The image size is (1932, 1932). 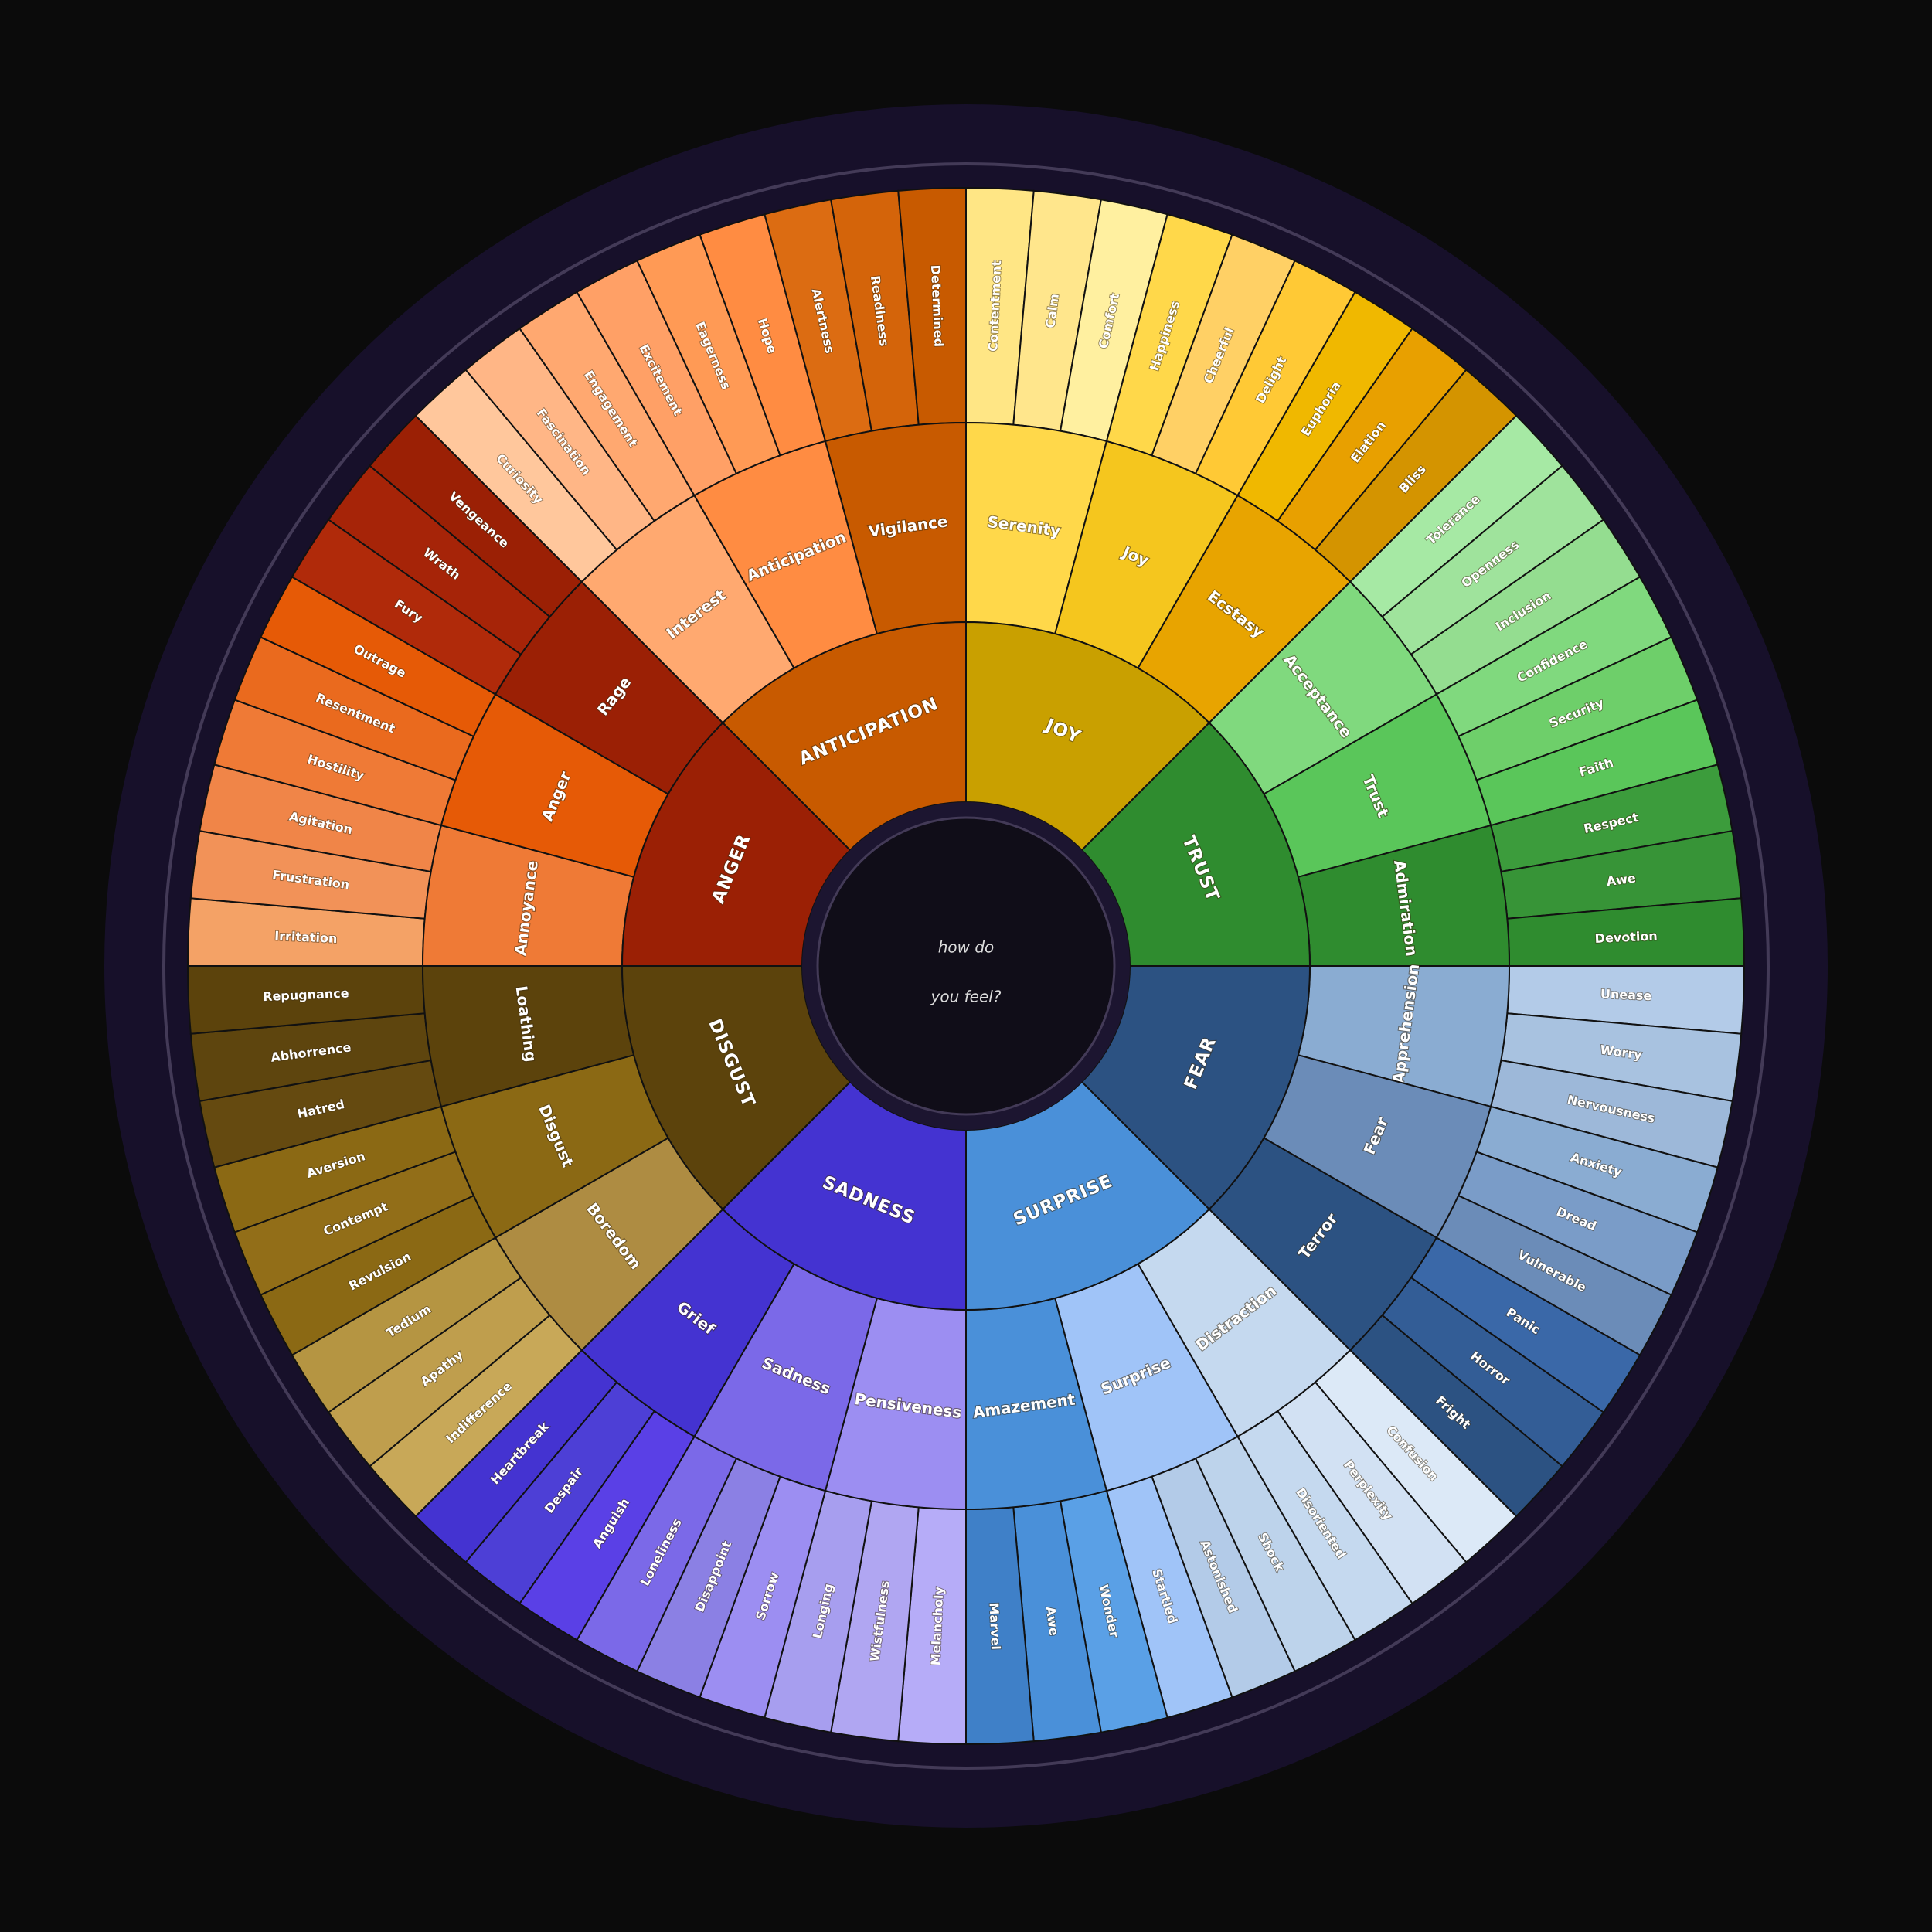 I want to click on center-hole, so click(x=966, y=966).